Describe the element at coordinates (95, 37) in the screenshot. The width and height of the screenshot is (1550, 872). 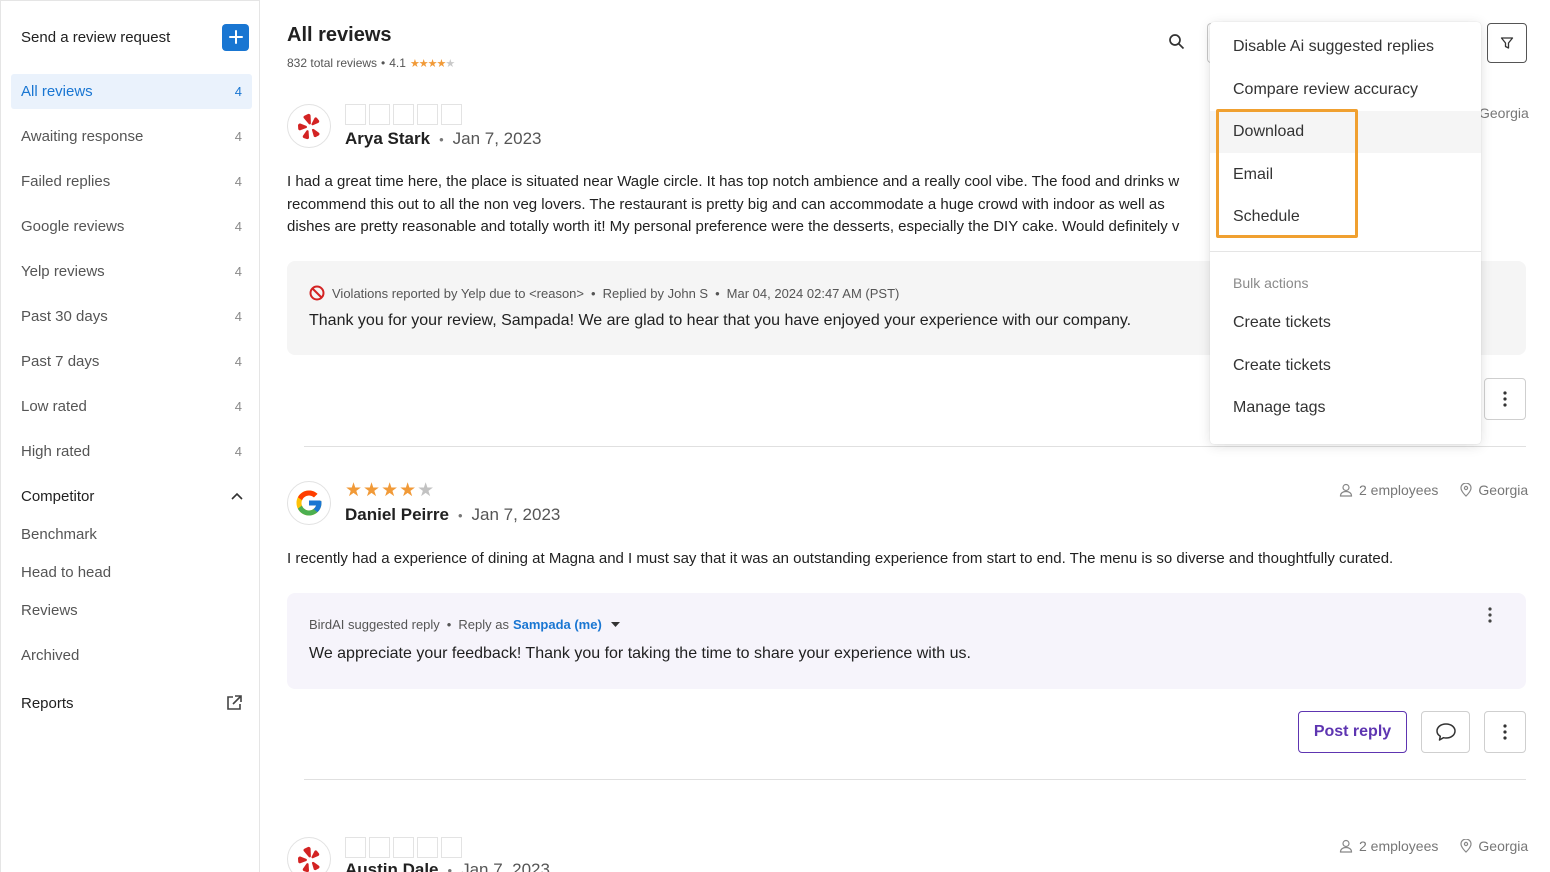
I see `send-review-request-label: Send a review request` at that location.